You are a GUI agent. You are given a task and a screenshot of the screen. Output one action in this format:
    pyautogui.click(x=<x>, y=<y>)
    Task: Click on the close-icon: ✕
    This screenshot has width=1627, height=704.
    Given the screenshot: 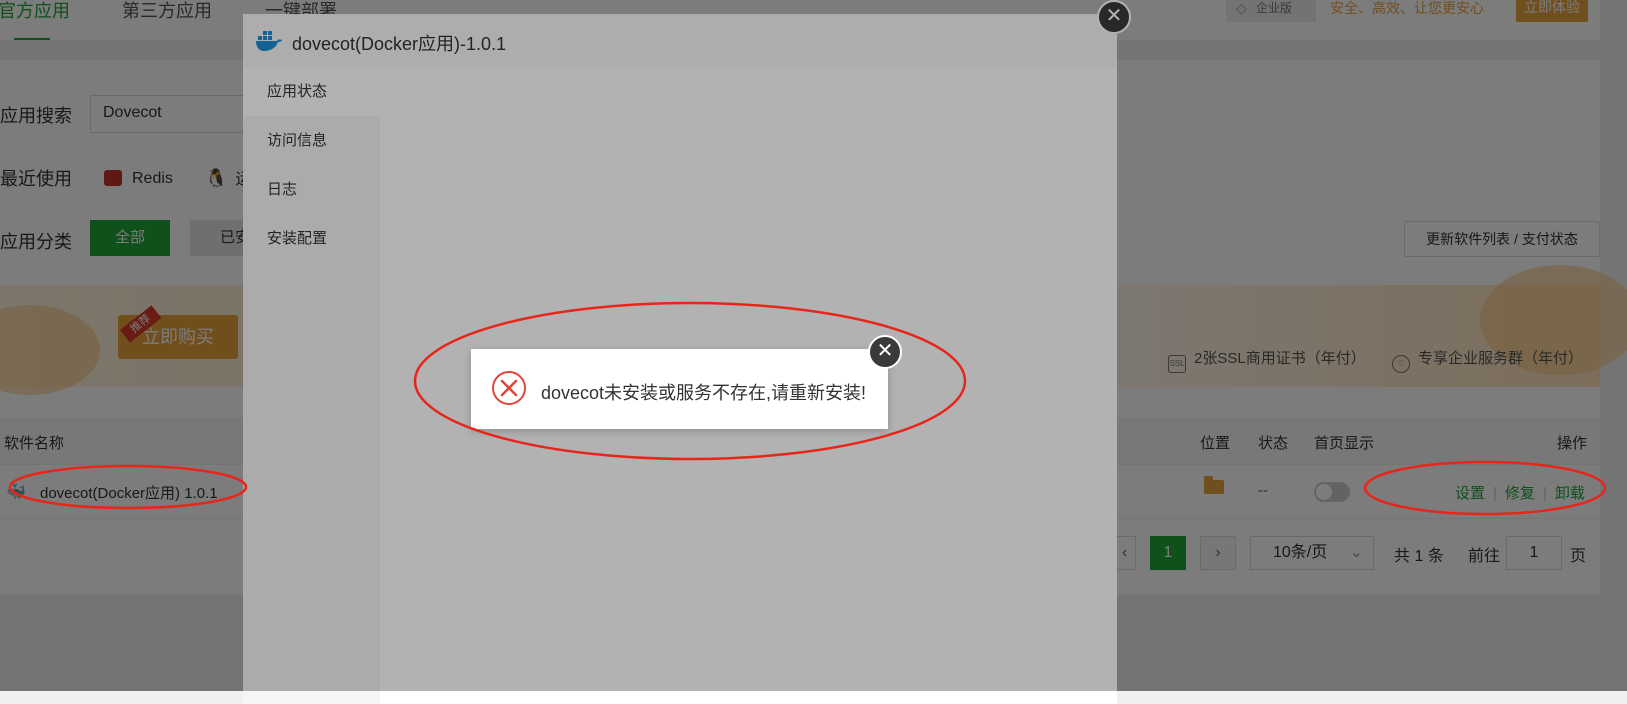 What is the action you would take?
    pyautogui.click(x=885, y=351)
    